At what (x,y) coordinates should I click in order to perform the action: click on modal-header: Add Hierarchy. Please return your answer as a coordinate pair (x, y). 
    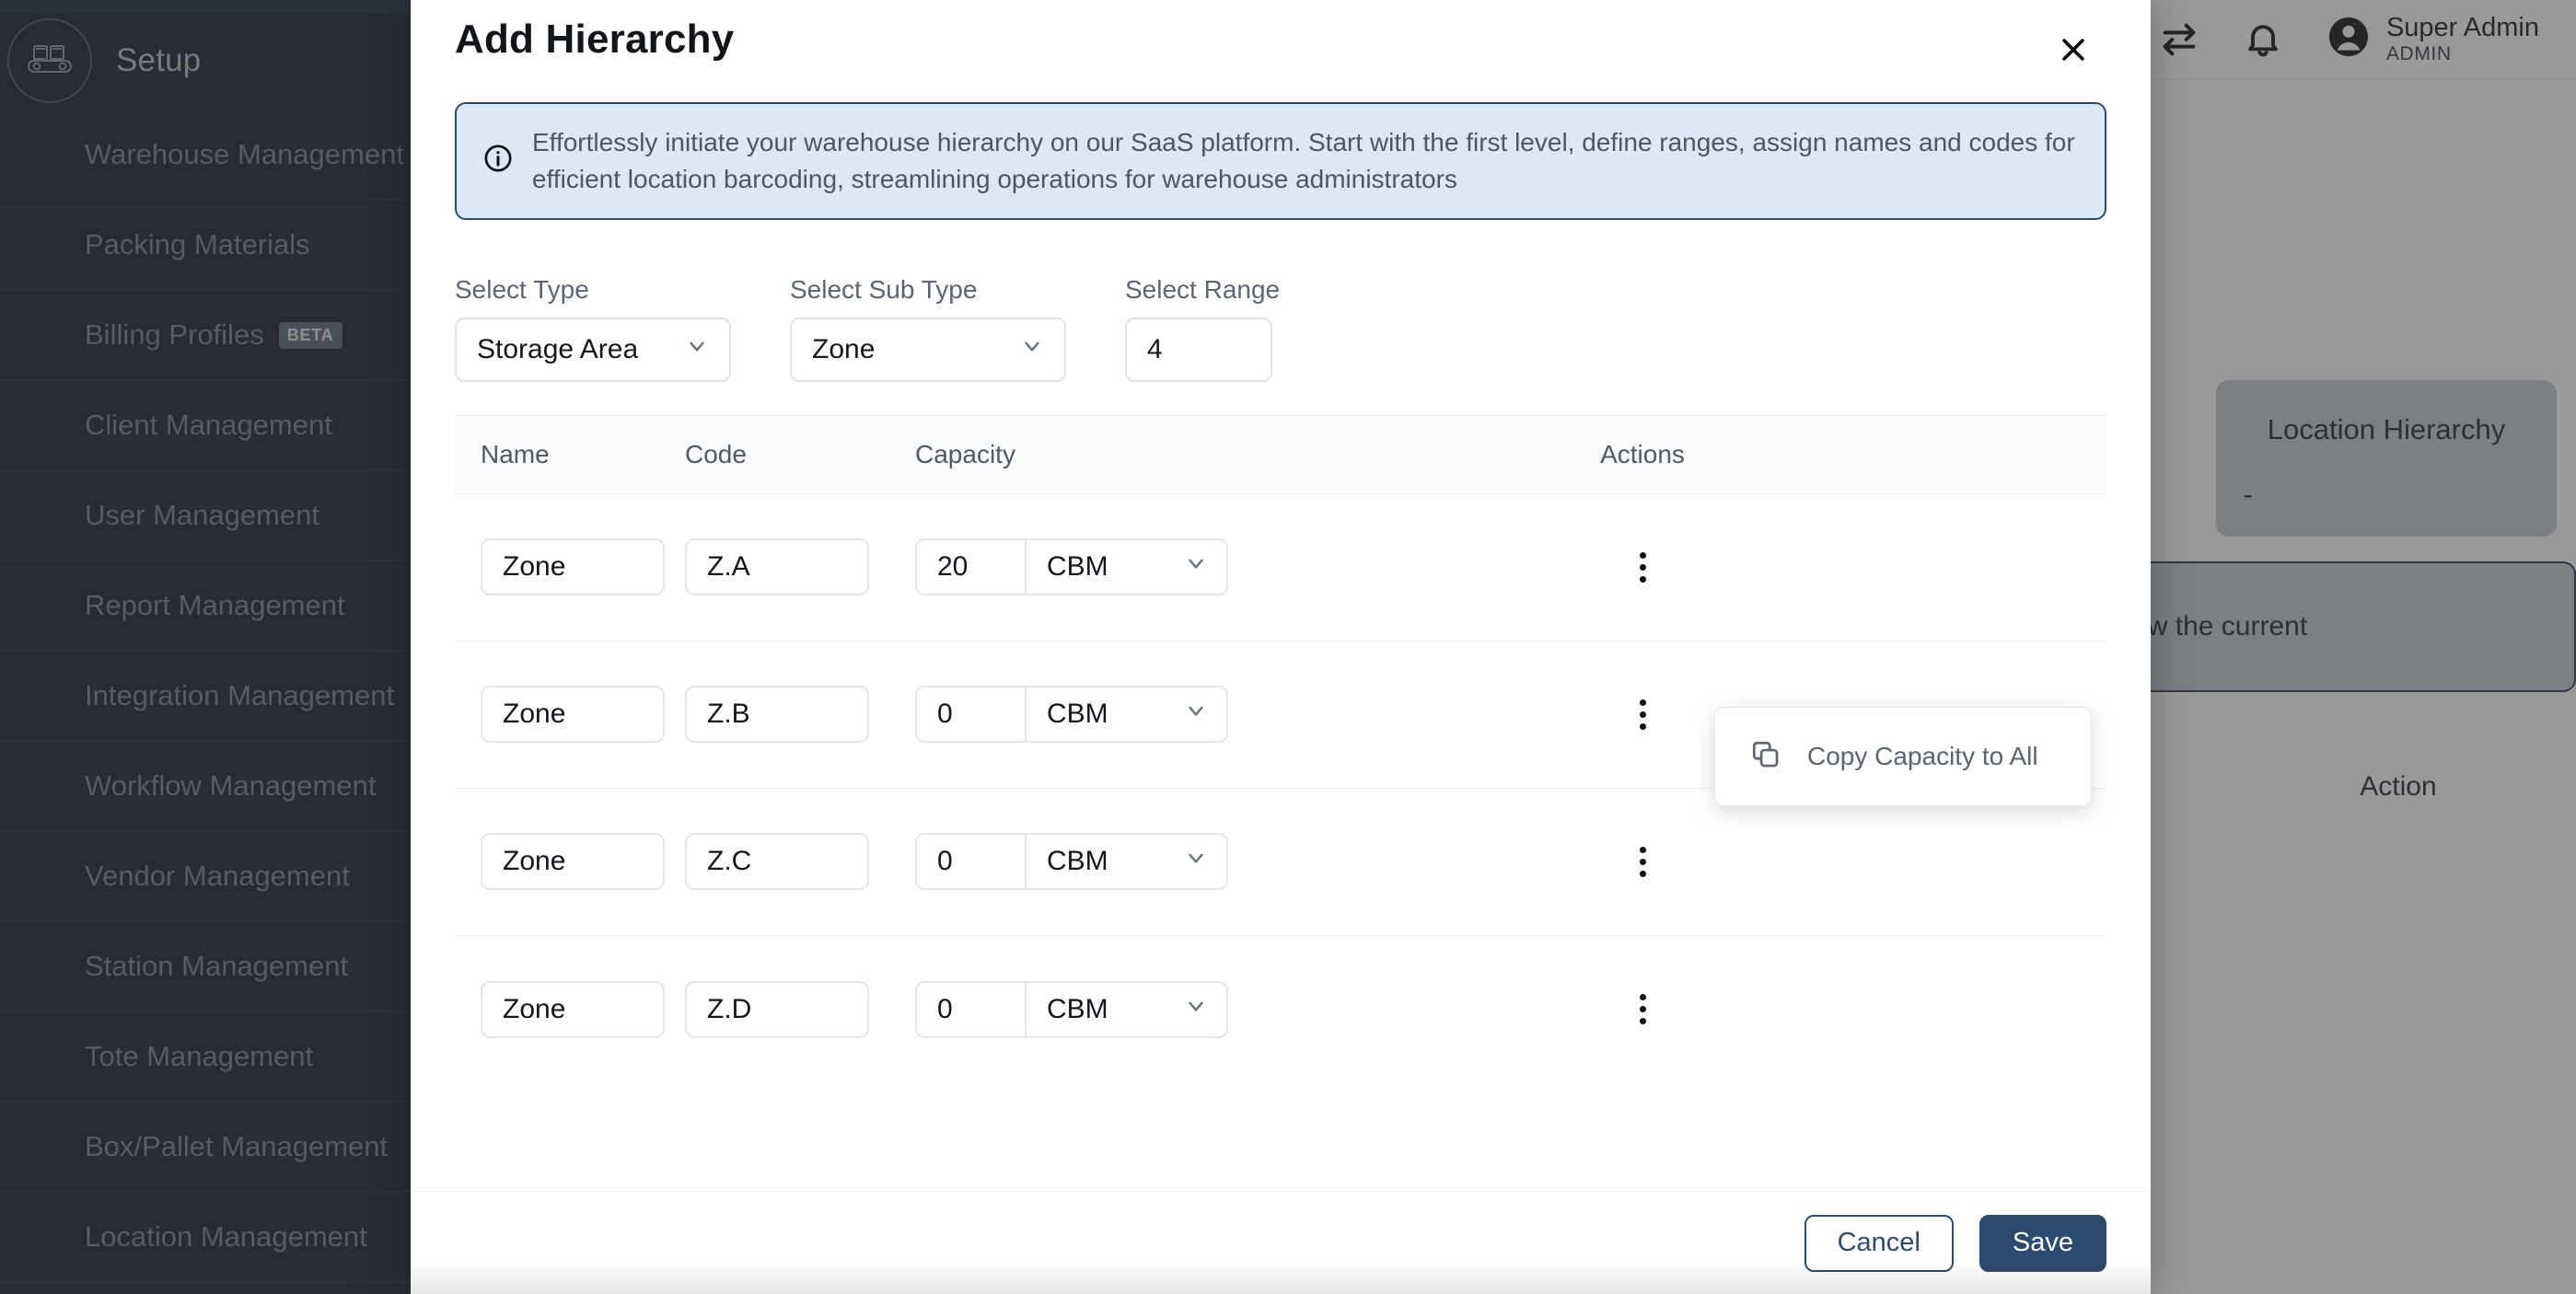
    Looking at the image, I should click on (1281, 36).